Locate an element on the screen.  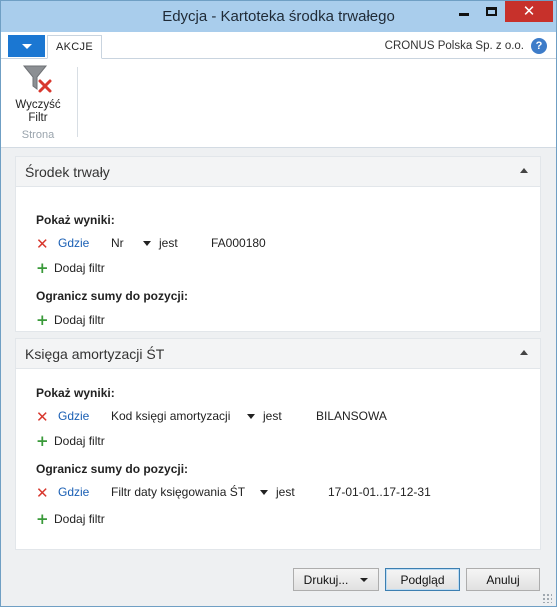
maximize-button is located at coordinates (491, 11).